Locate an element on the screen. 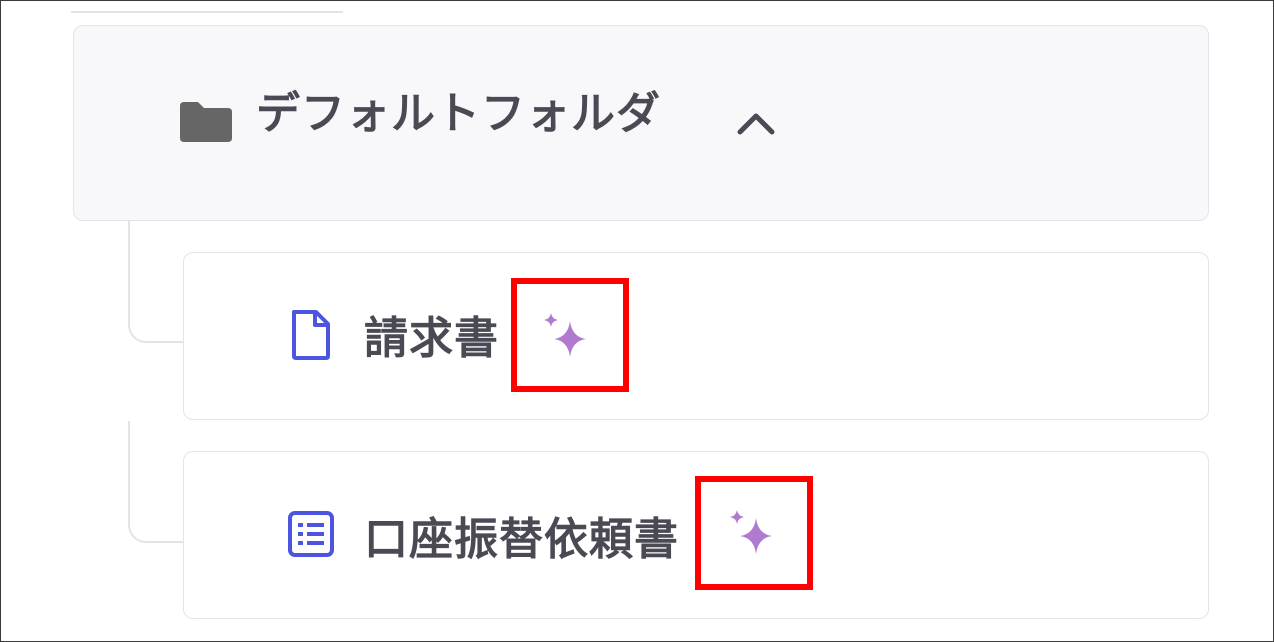  folder-title: デフォルトフォルダ is located at coordinates (458, 113).